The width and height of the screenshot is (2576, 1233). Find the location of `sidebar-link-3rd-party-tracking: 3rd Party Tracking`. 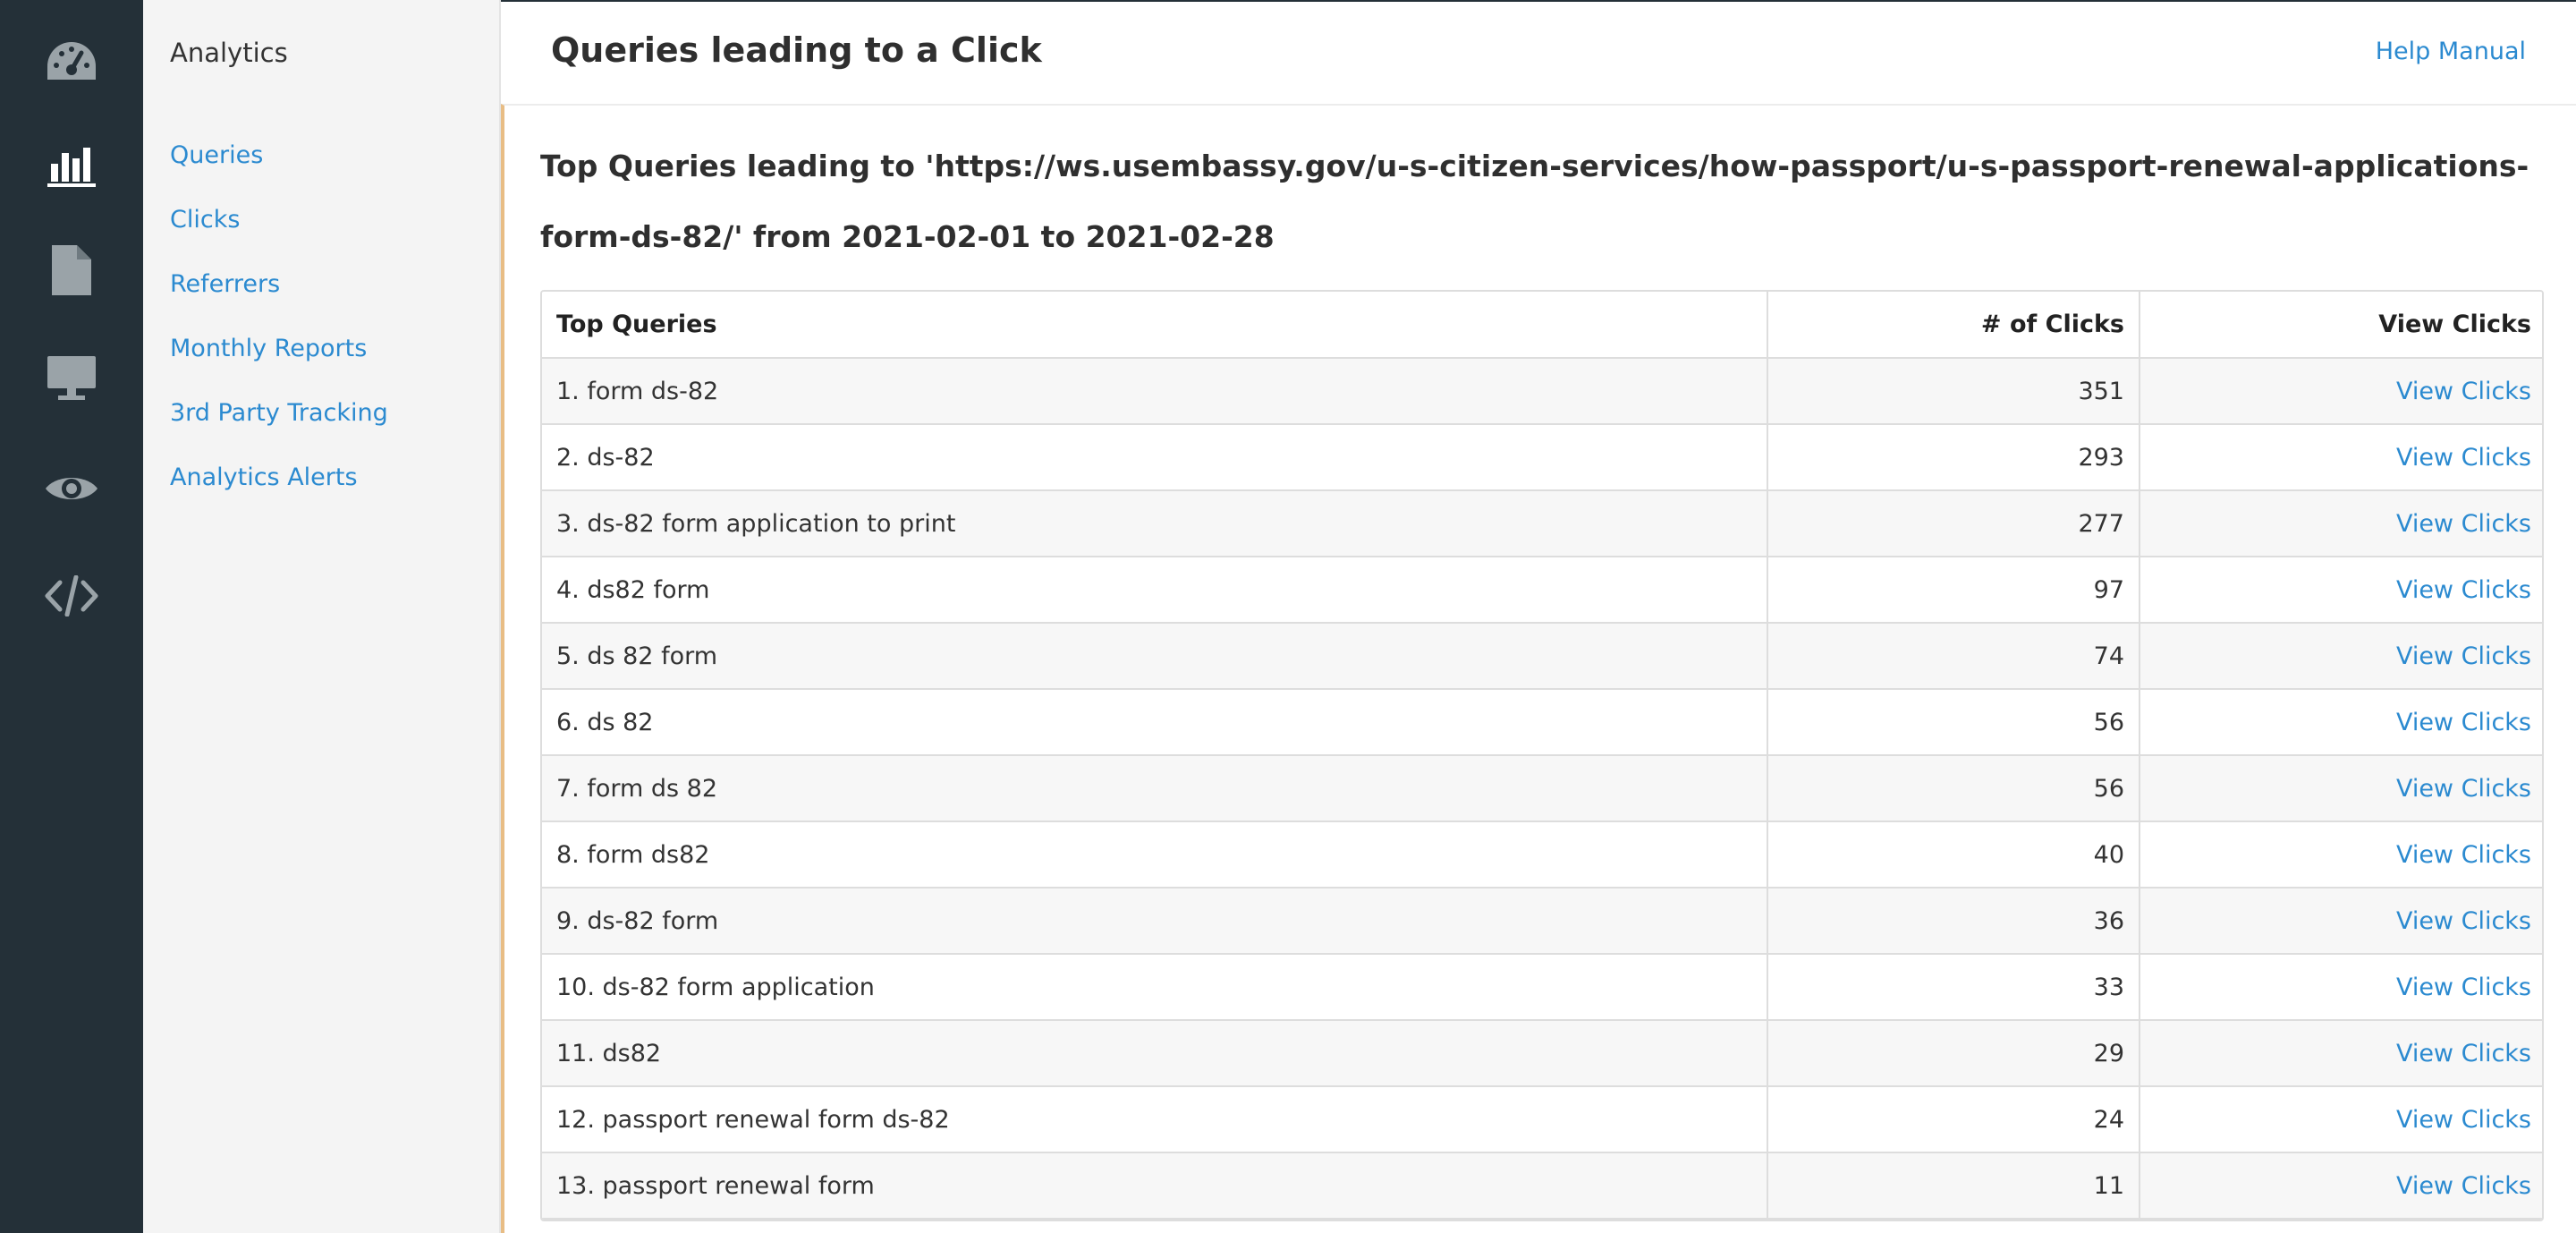

sidebar-link-3rd-party-tracking: 3rd Party Tracking is located at coordinates (279, 413).